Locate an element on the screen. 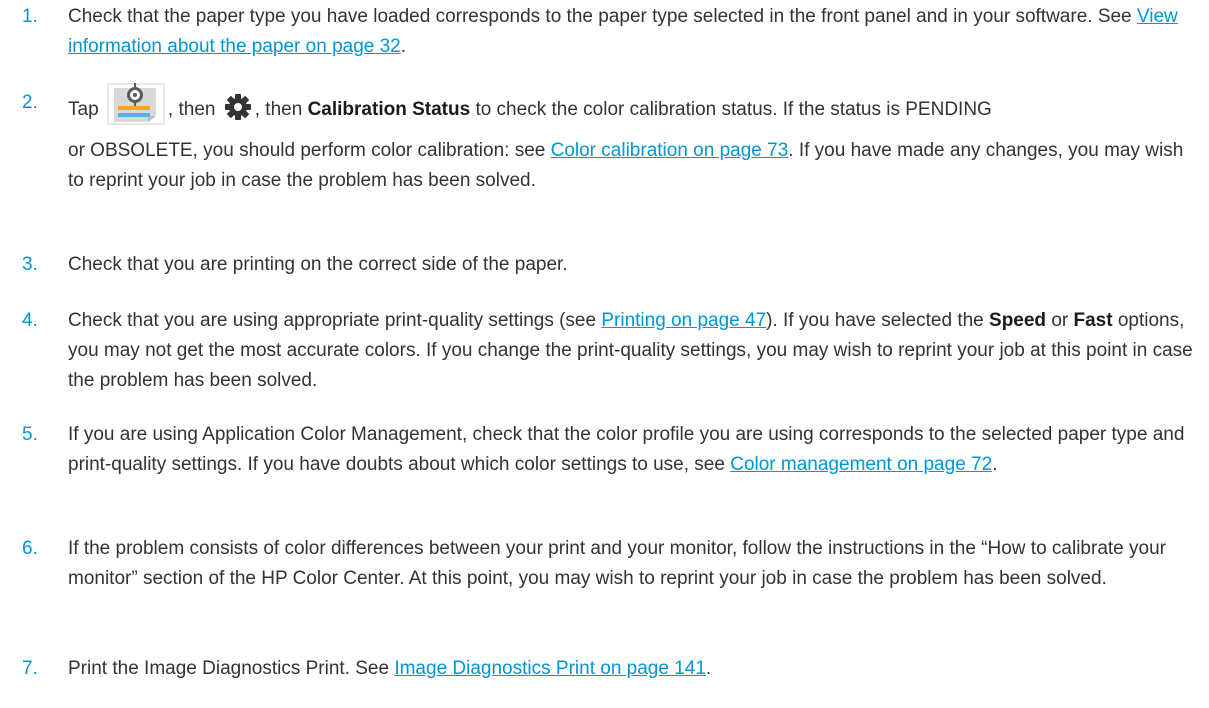 This screenshot has width=1209, height=708. link-image-diagnostics: Image Diagnostics Print on page 141 is located at coordinates (550, 668).